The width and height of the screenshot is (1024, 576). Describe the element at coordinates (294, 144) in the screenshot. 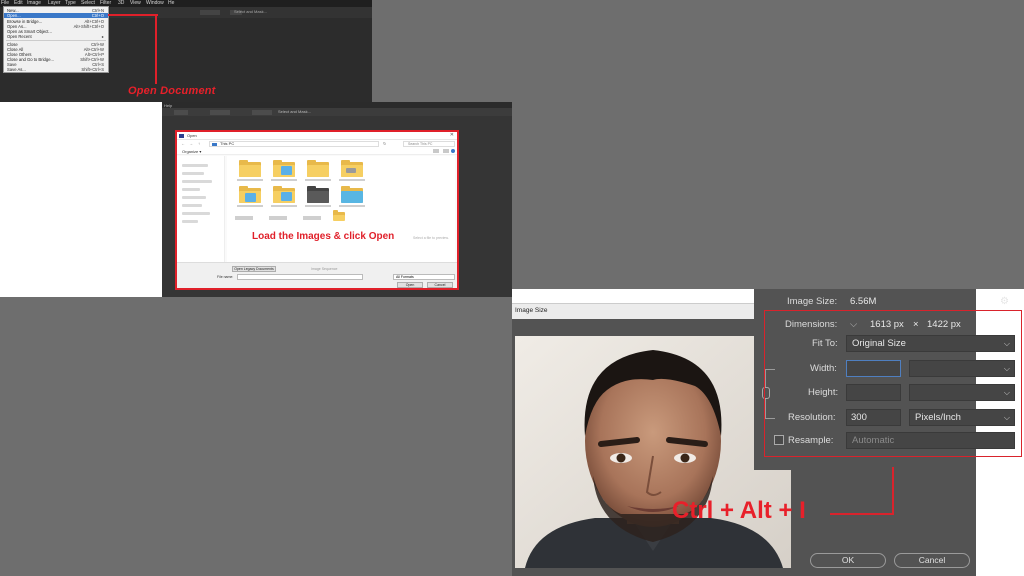

I see `address-bar: This PC` at that location.